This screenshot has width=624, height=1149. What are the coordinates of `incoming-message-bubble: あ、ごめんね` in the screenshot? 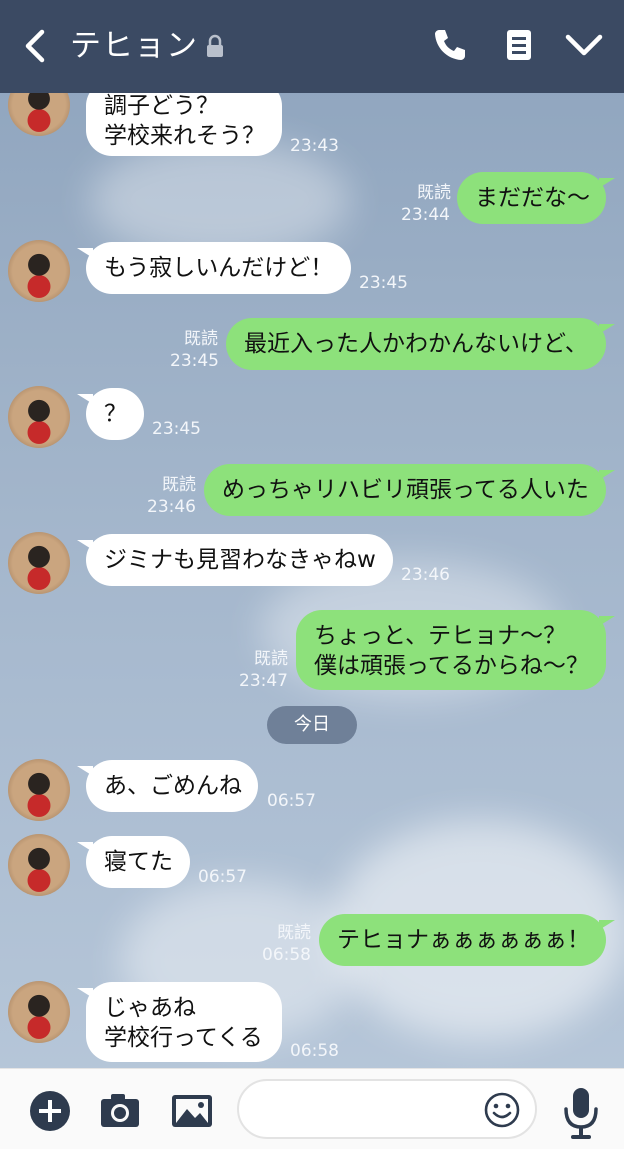 It's located at (167, 786).